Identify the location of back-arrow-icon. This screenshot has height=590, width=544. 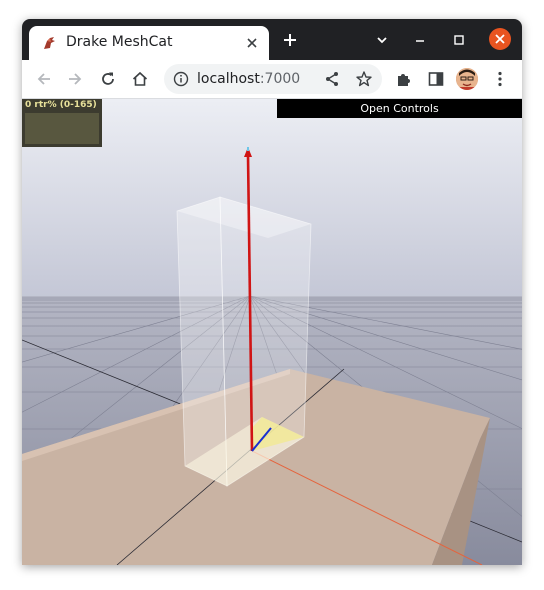
(44, 79).